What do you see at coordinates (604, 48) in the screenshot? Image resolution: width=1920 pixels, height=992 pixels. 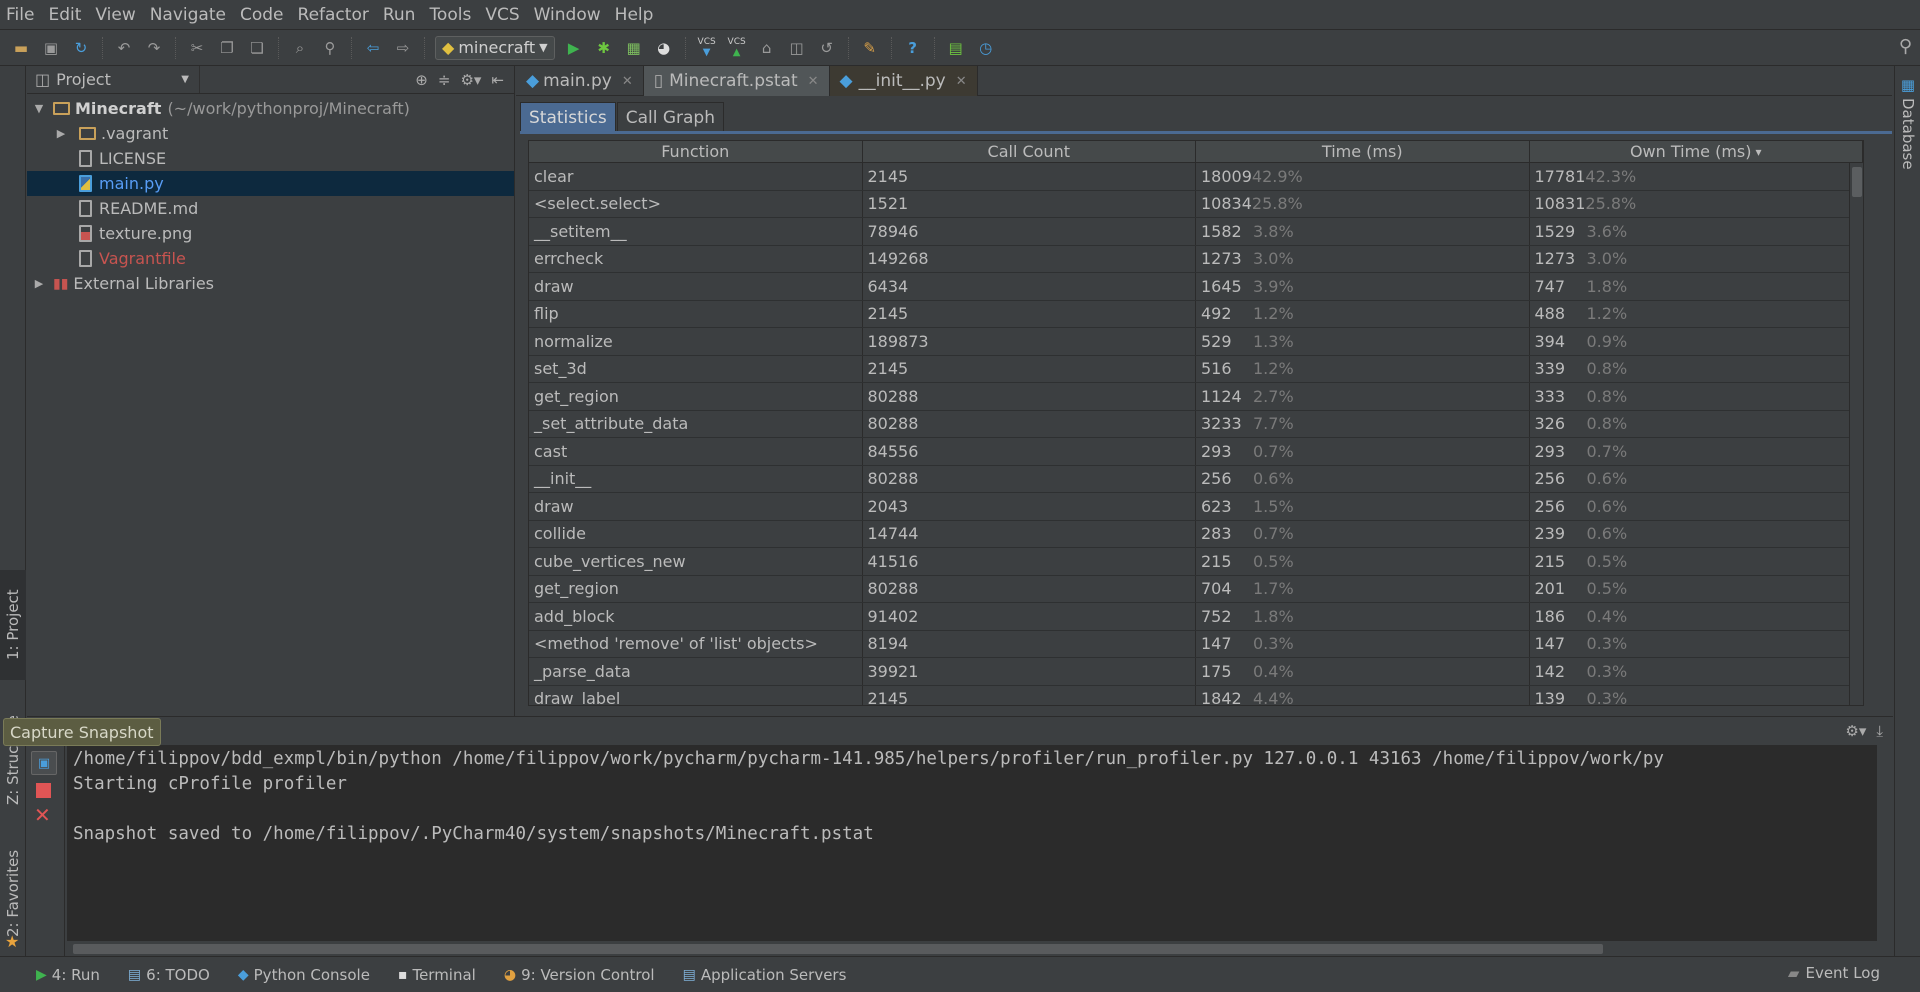 I see `debug-icon: ✱` at bounding box center [604, 48].